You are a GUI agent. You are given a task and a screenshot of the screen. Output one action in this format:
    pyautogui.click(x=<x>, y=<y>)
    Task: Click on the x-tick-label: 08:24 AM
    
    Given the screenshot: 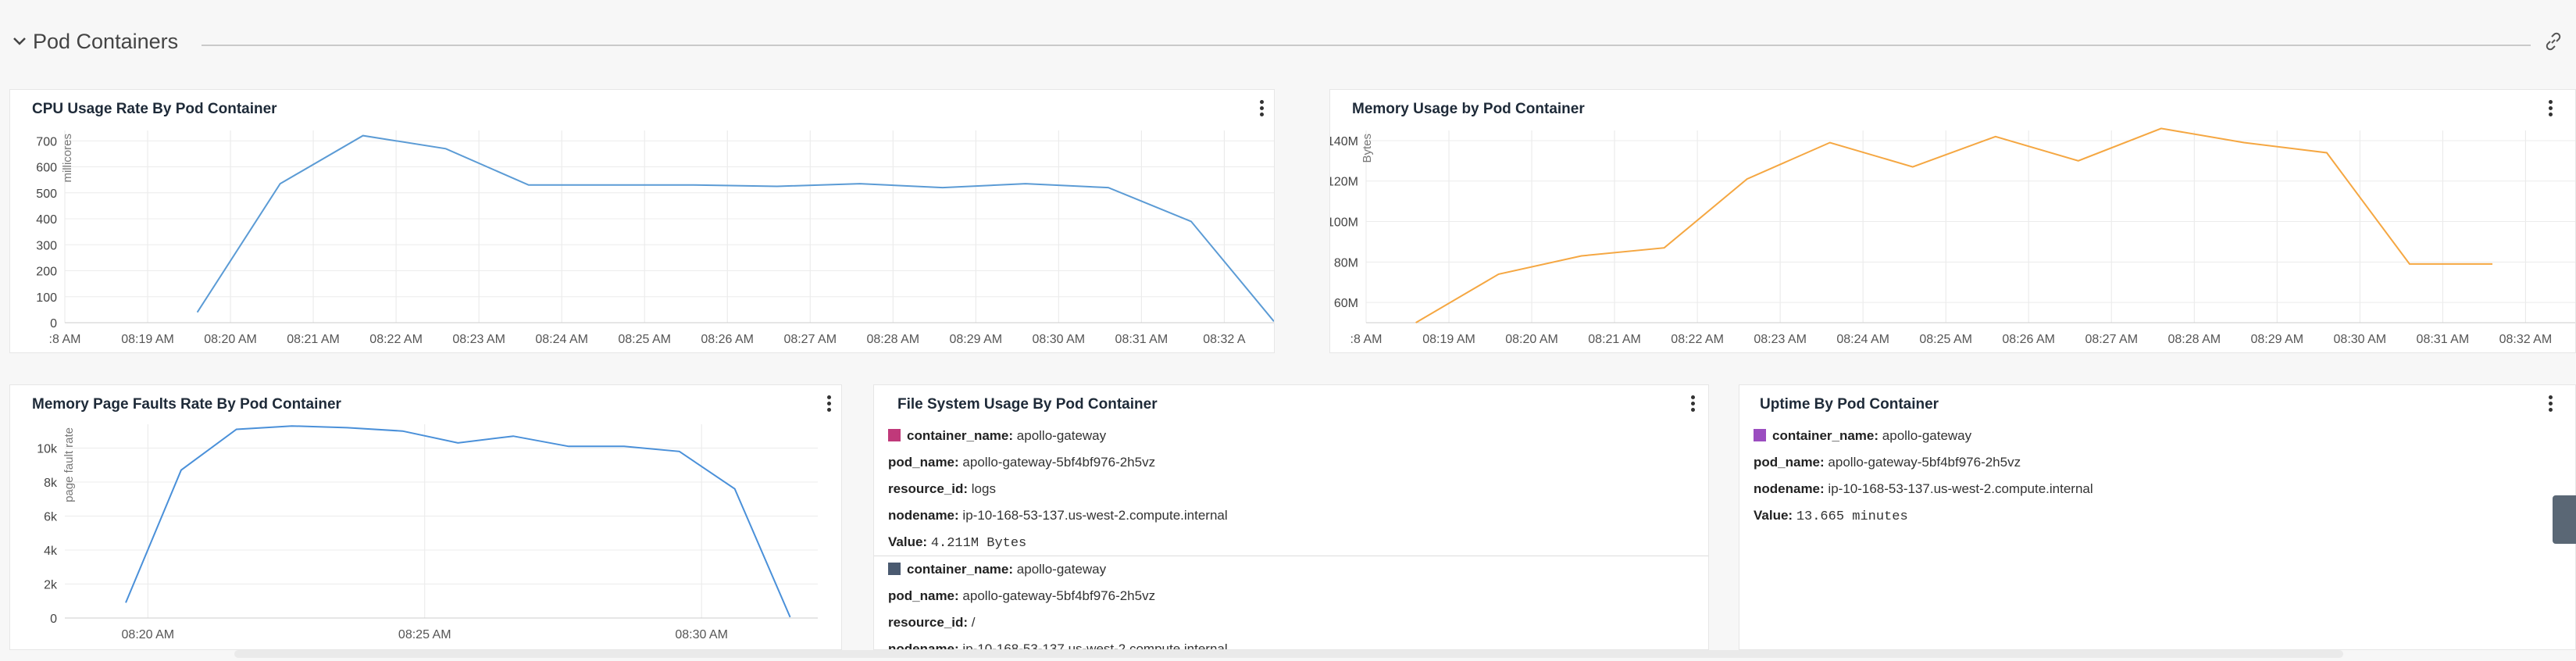 What is the action you would take?
    pyautogui.click(x=561, y=339)
    